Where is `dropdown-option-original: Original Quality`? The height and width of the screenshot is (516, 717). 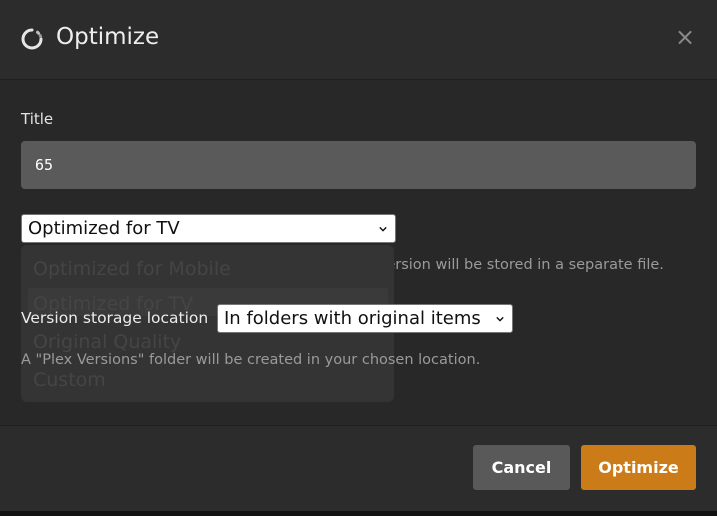 dropdown-option-original: Original Quality is located at coordinates (107, 342).